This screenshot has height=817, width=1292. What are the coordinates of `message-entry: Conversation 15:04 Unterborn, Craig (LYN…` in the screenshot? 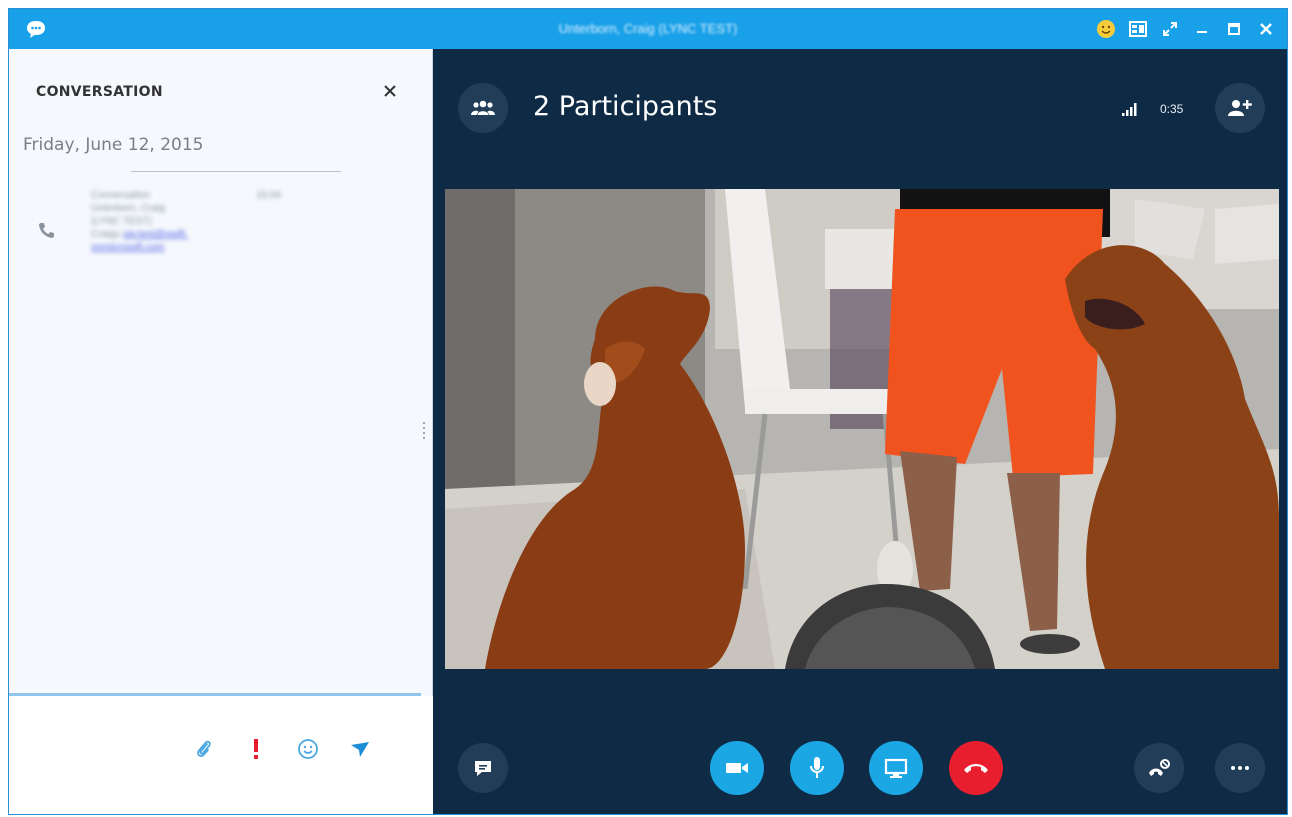 It's located at (191, 221).